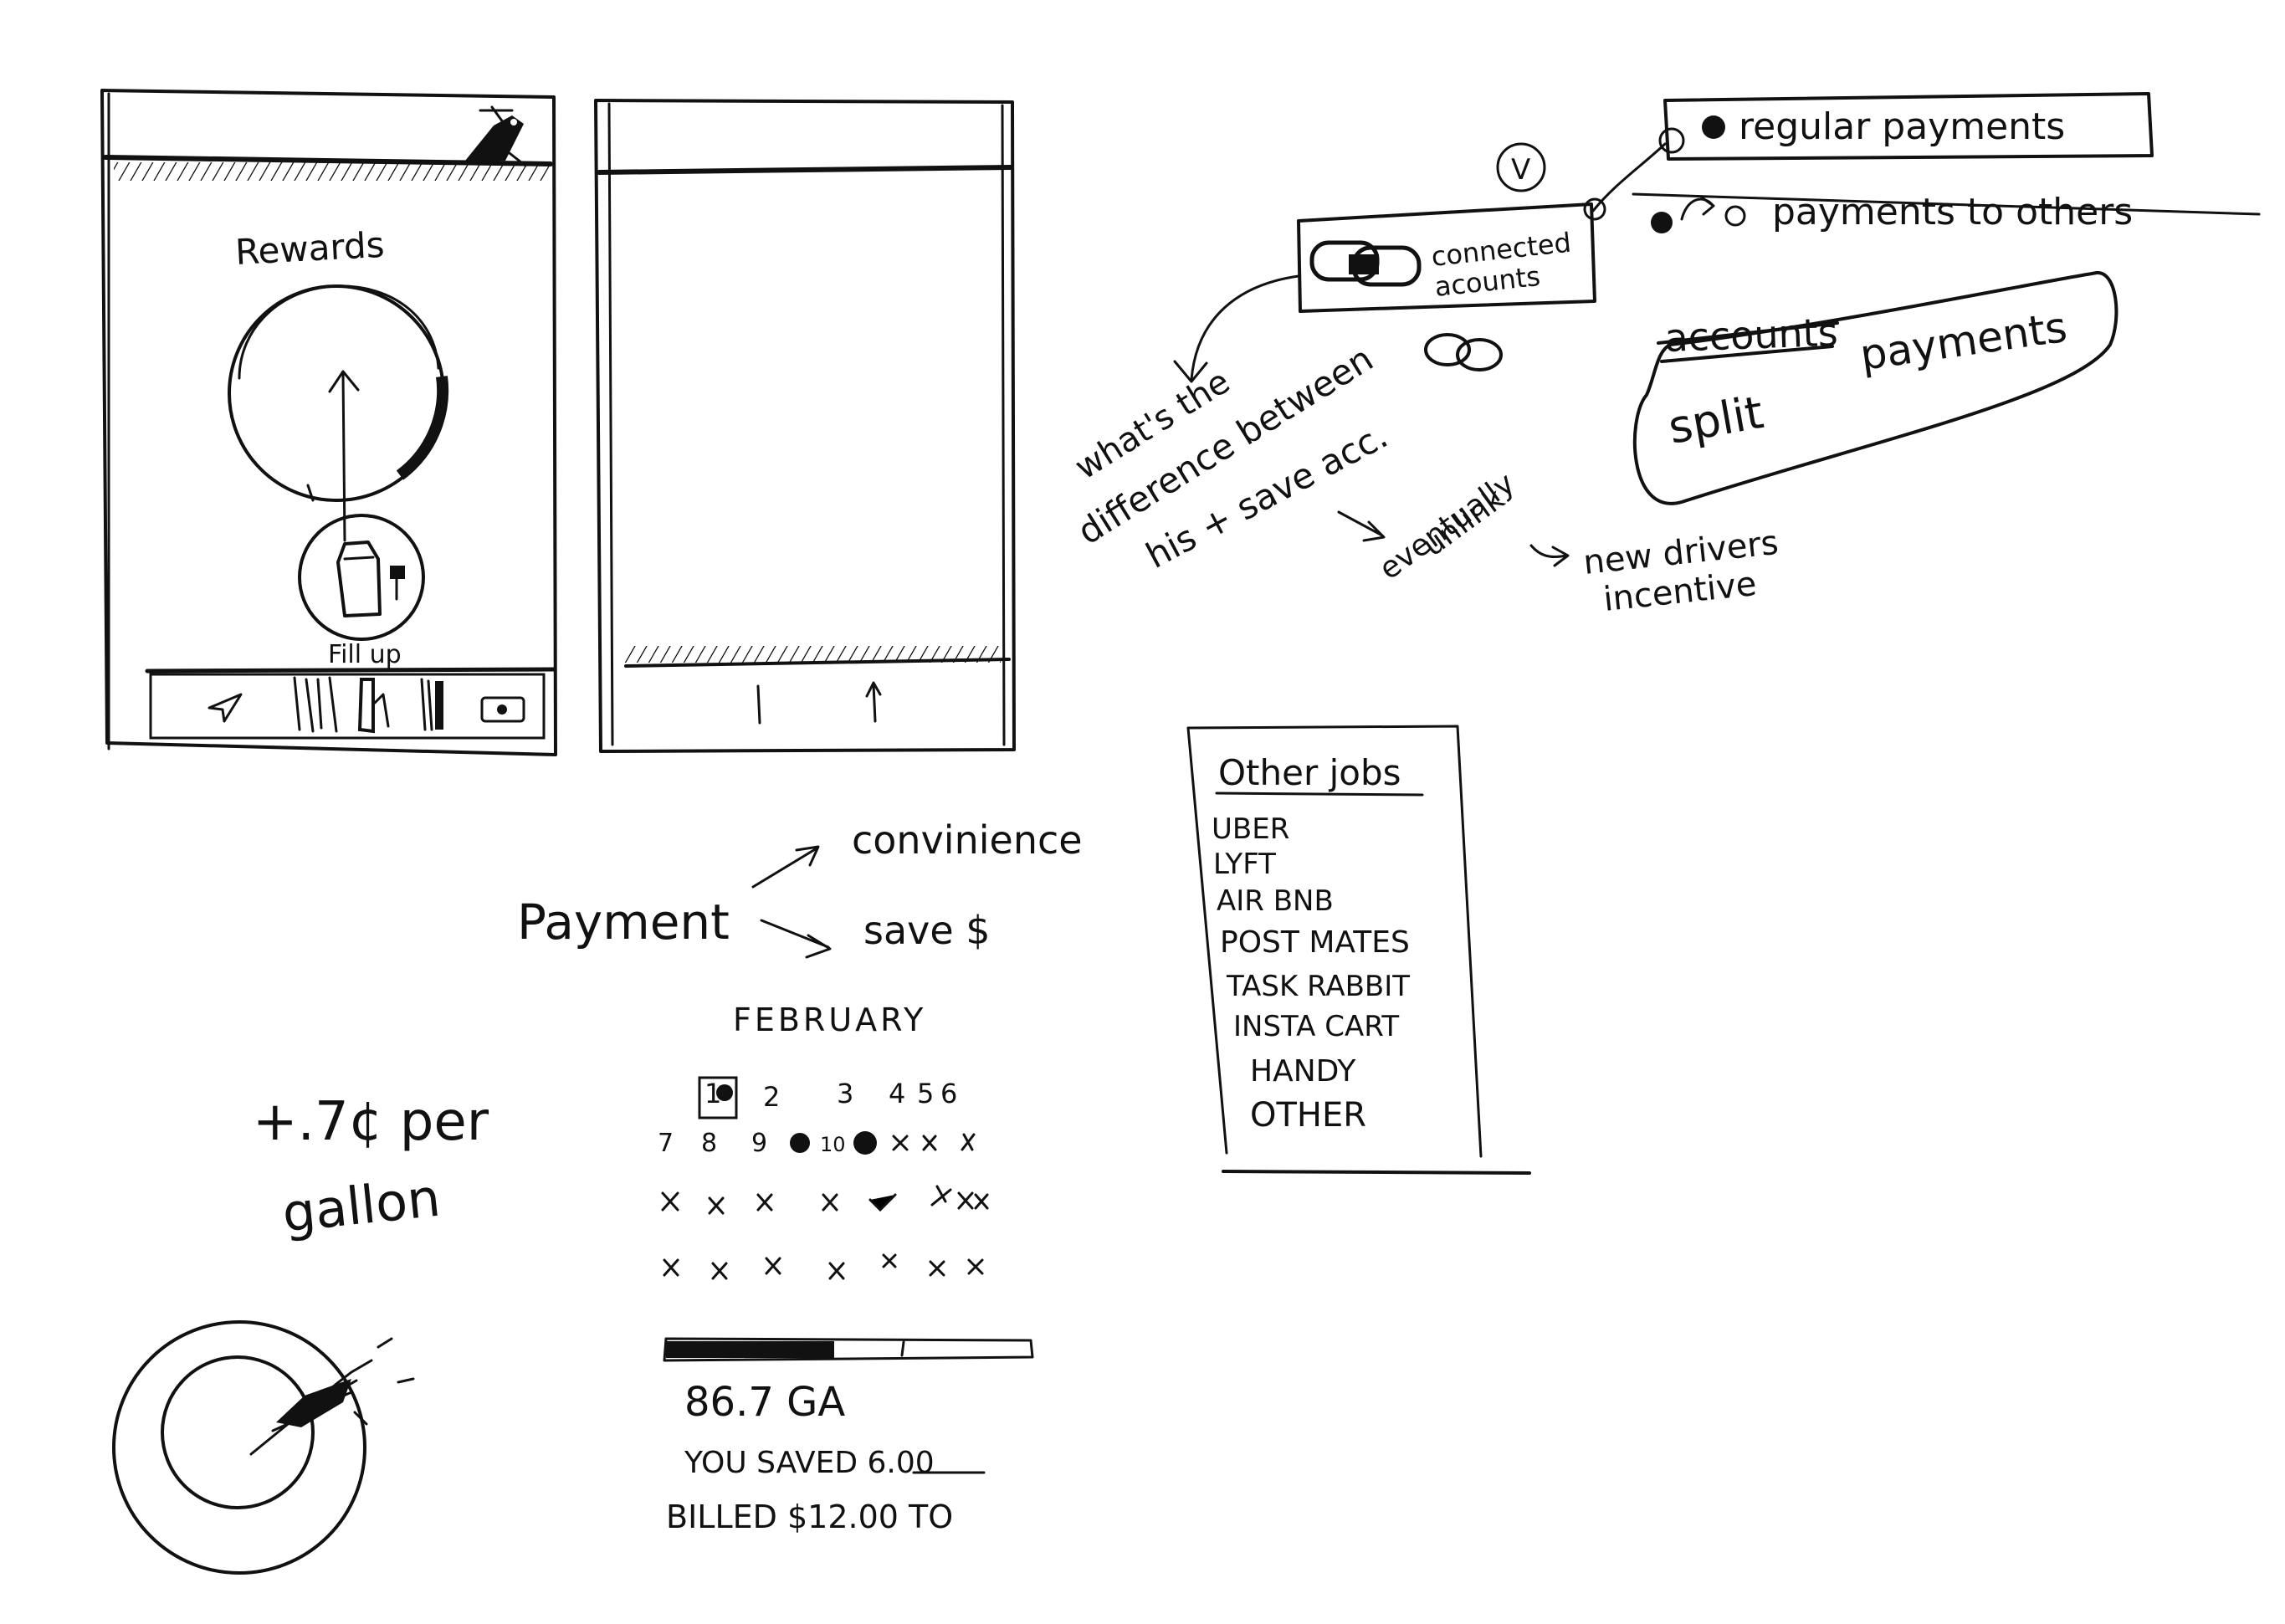 The height and width of the screenshot is (1624, 2285). What do you see at coordinates (845, 1093) in the screenshot?
I see `calendar-day: 3` at bounding box center [845, 1093].